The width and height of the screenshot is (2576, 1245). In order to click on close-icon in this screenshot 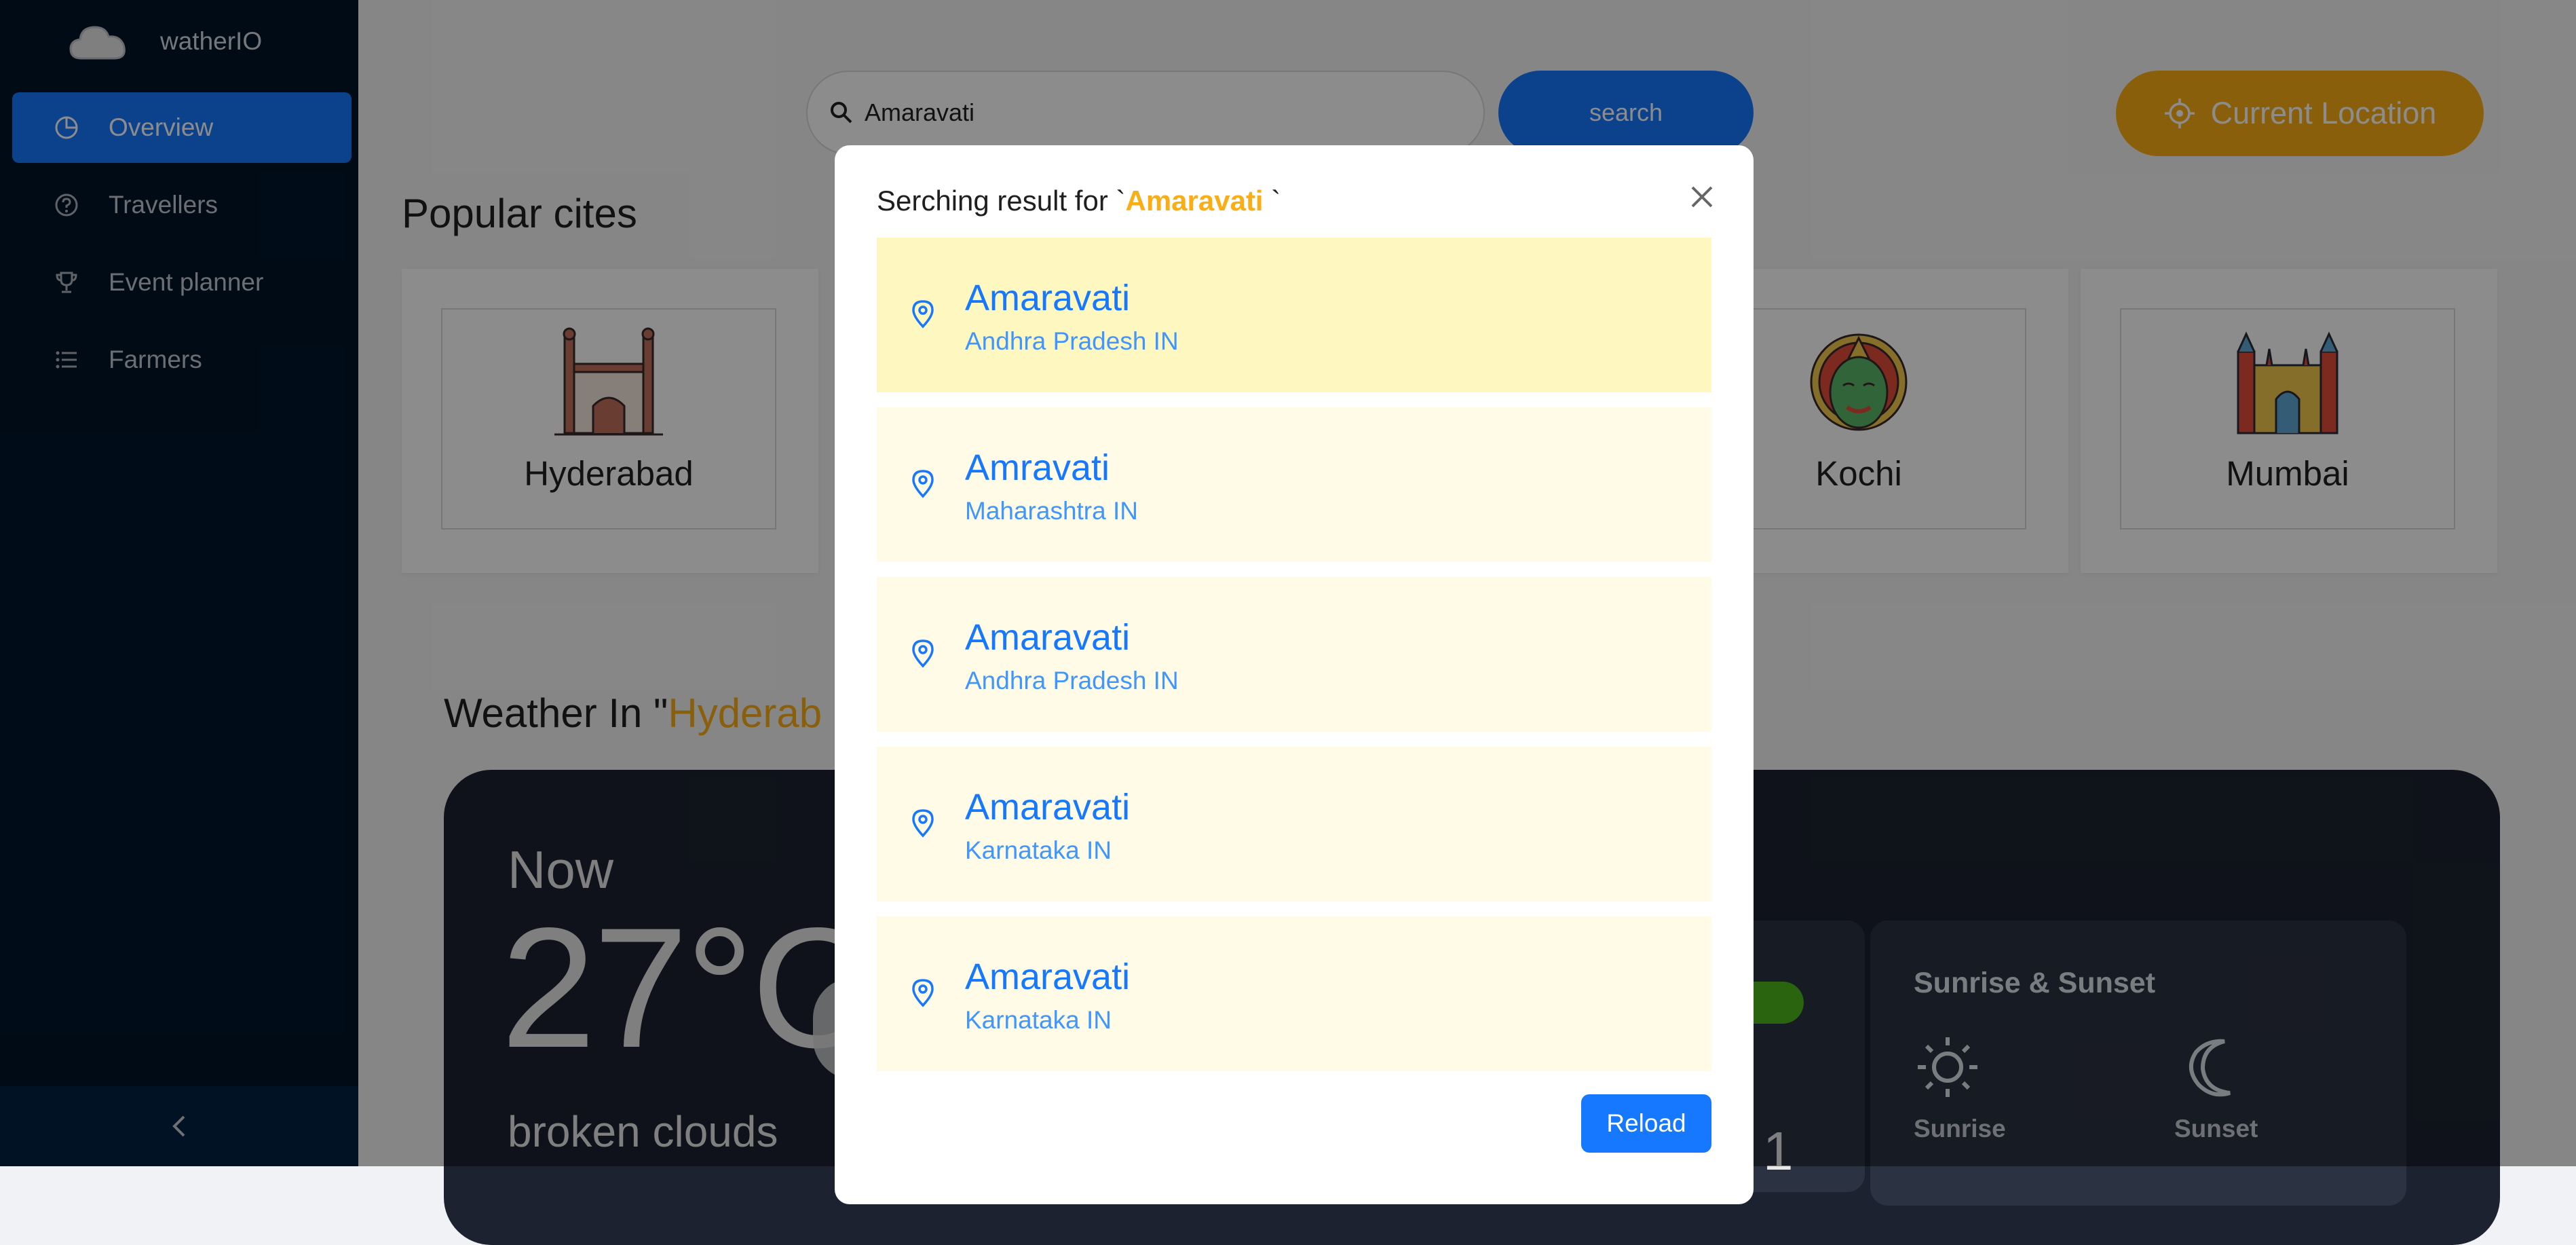, I will do `click(1702, 197)`.